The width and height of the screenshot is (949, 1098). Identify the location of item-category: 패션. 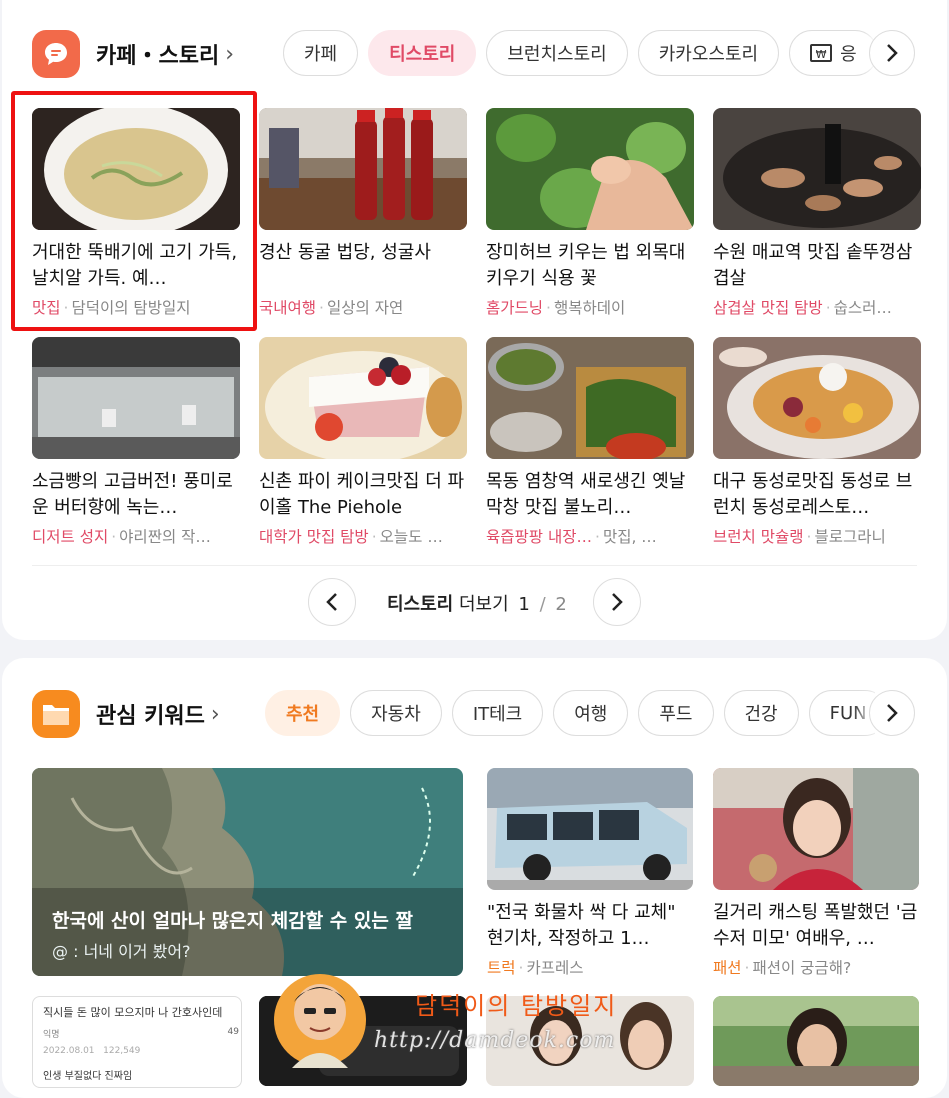
(727, 968).